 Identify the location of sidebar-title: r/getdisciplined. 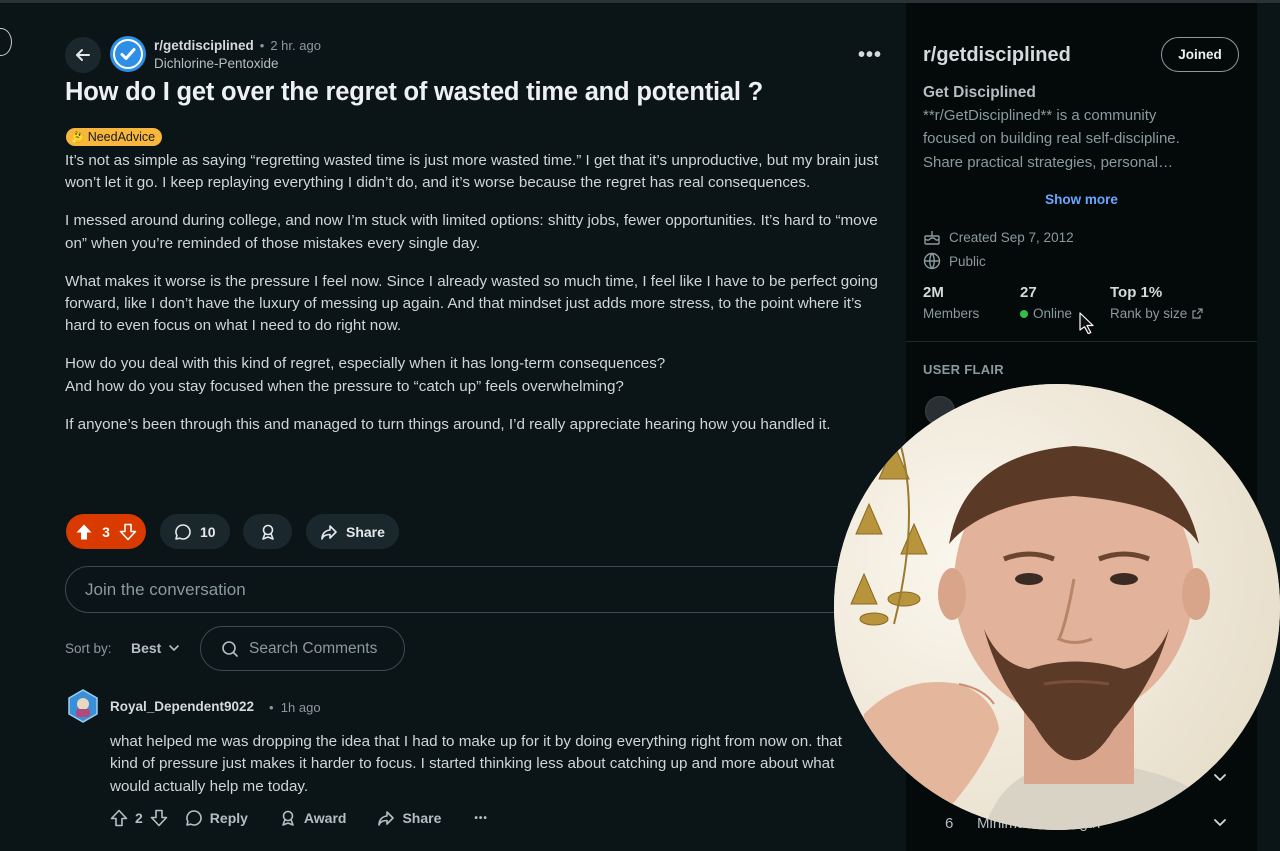
(997, 55).